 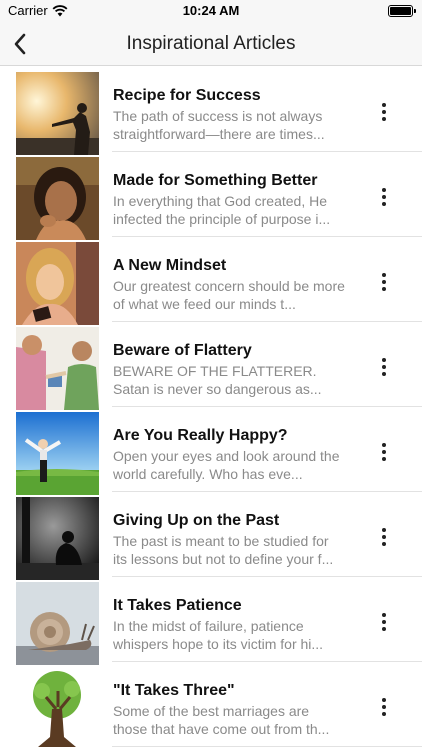 I want to click on status-bar: Carrier 10:24 AM, so click(x=211, y=11).